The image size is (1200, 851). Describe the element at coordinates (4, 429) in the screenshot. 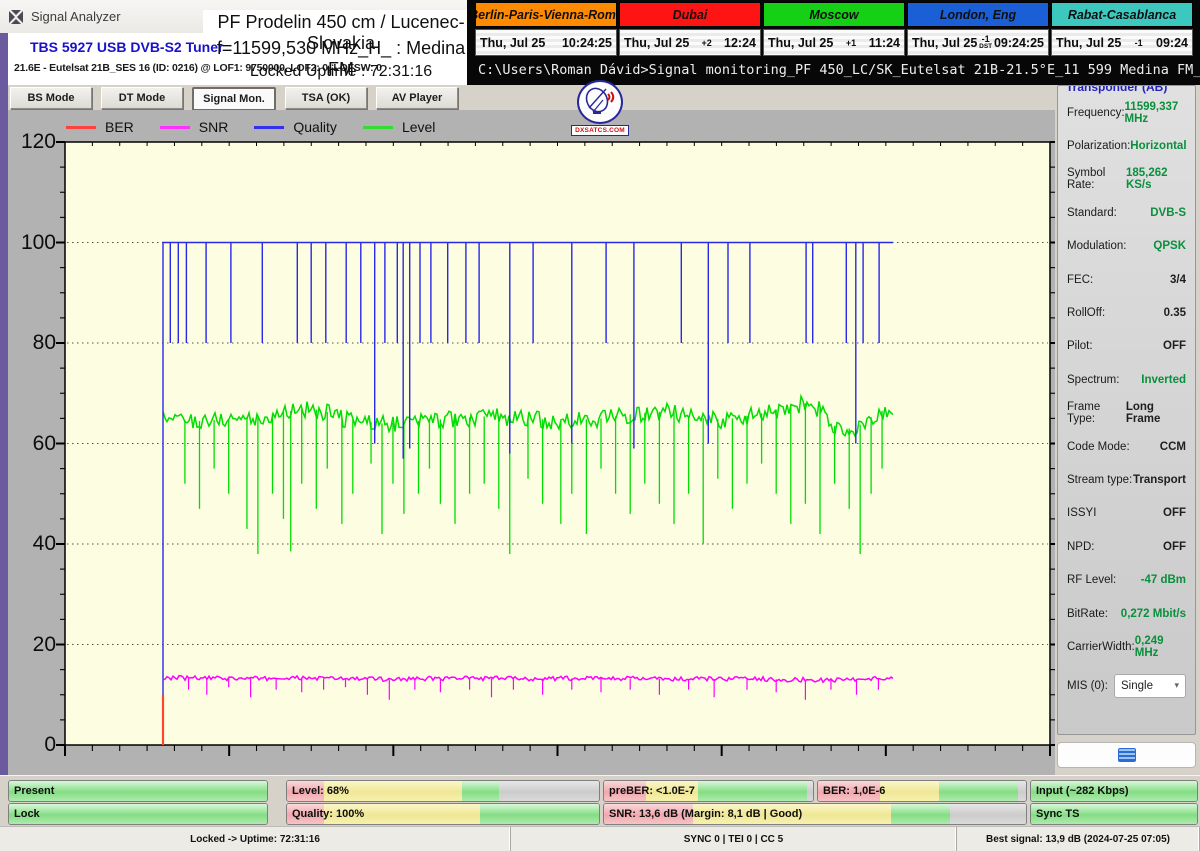

I see `window-border-strip` at that location.